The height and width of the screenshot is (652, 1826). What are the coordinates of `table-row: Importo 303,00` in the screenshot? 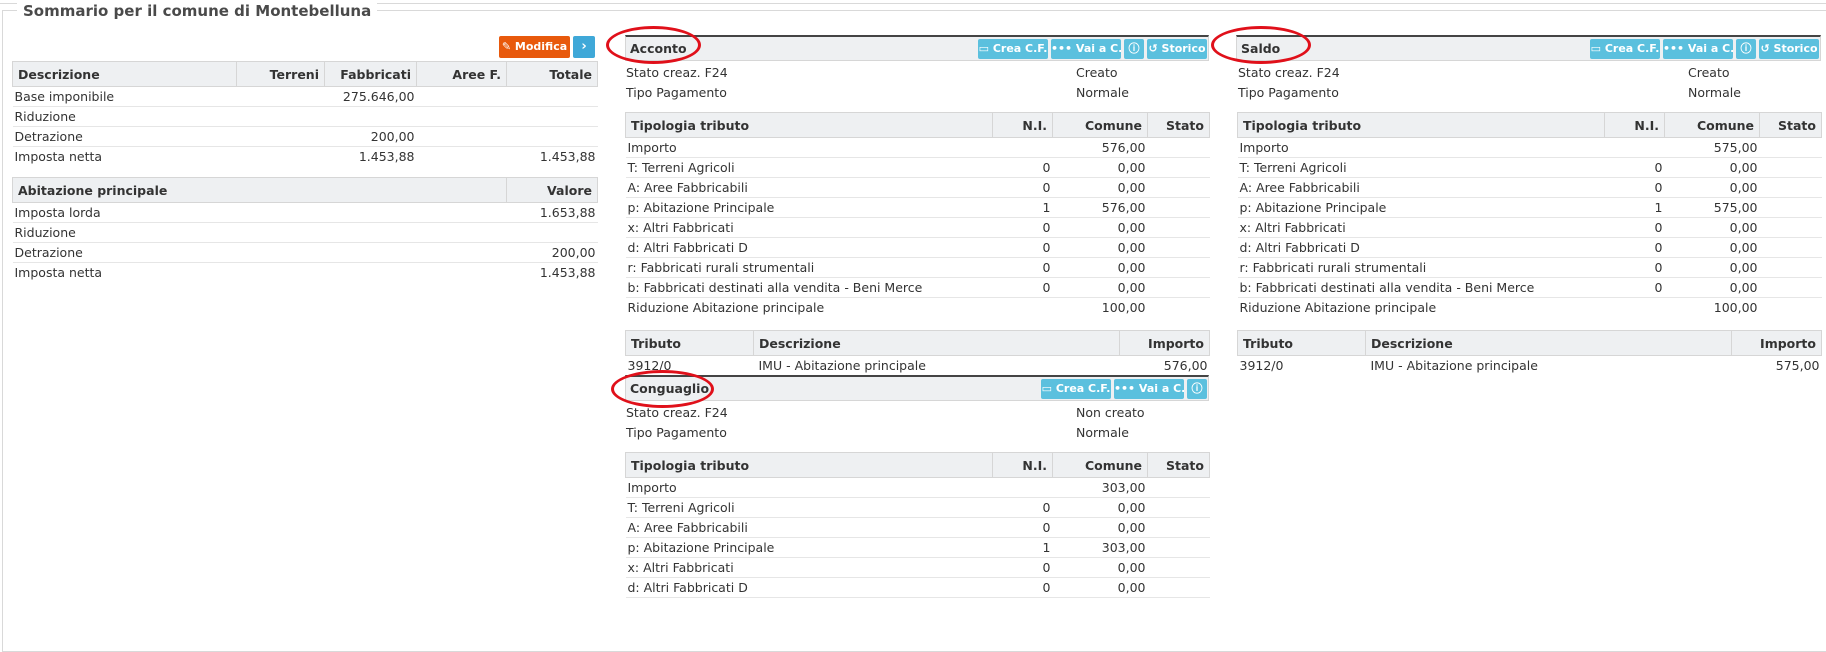 It's located at (917, 487).